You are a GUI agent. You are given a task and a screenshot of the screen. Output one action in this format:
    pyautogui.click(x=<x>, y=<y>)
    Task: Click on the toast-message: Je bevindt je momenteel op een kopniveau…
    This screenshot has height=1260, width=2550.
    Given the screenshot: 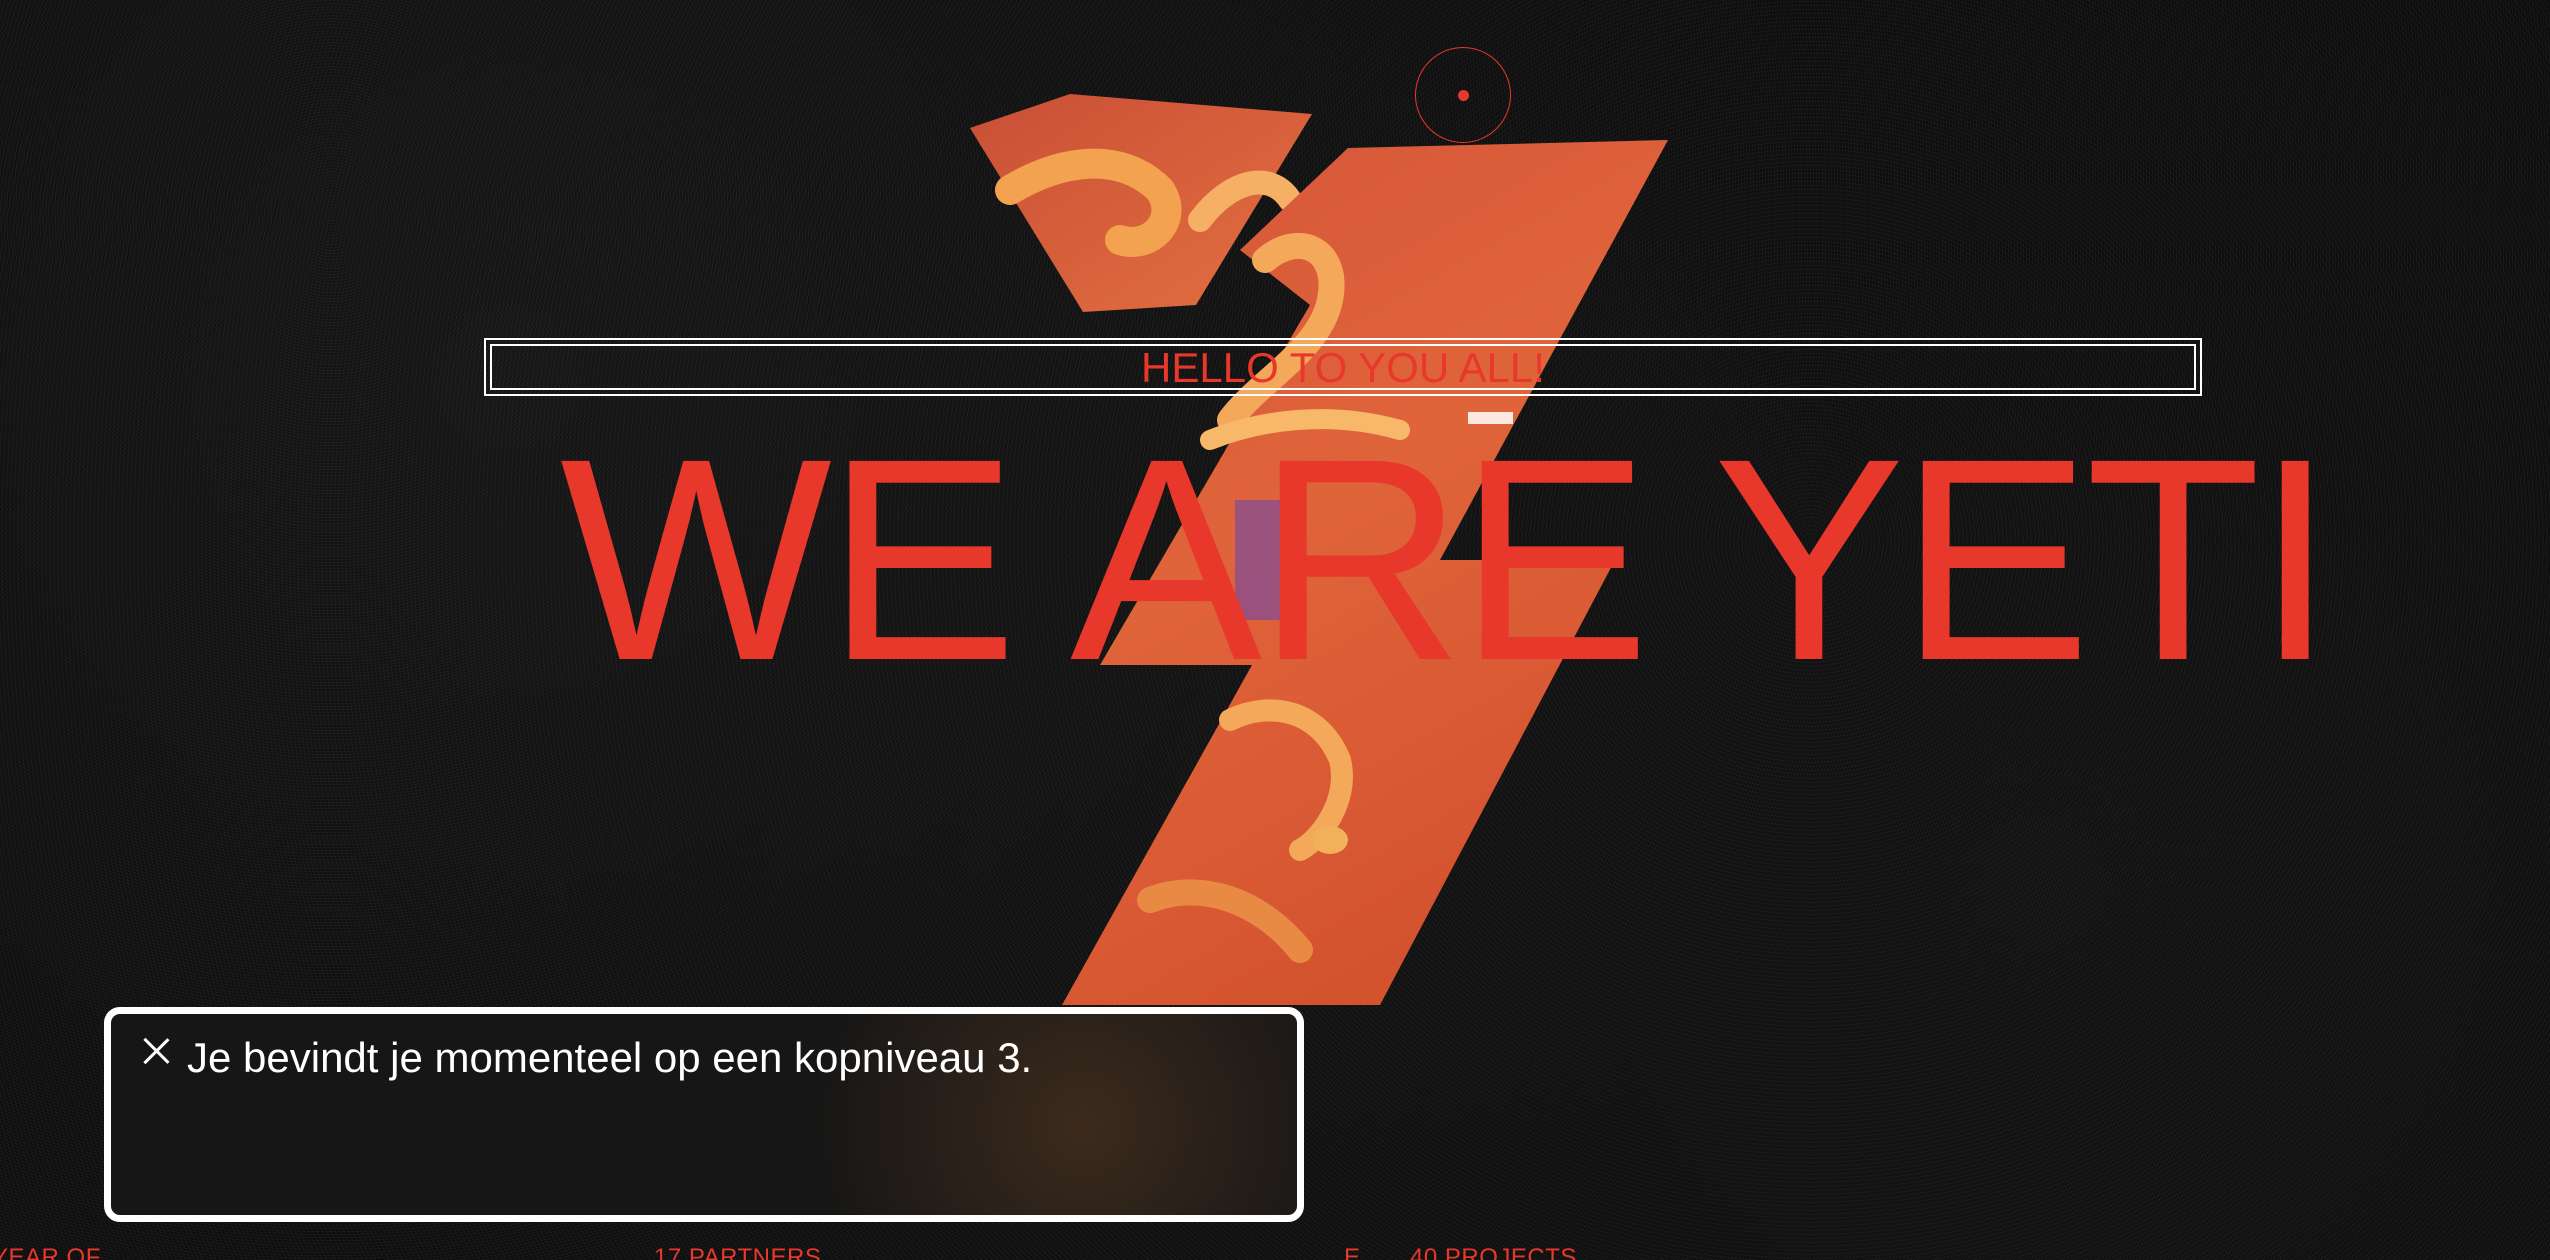 What is the action you would take?
    pyautogui.click(x=610, y=1057)
    